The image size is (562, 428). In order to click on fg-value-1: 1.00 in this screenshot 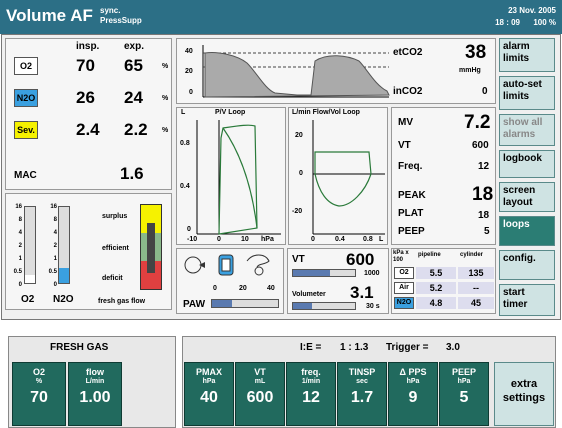, I will do `click(95, 397)`.